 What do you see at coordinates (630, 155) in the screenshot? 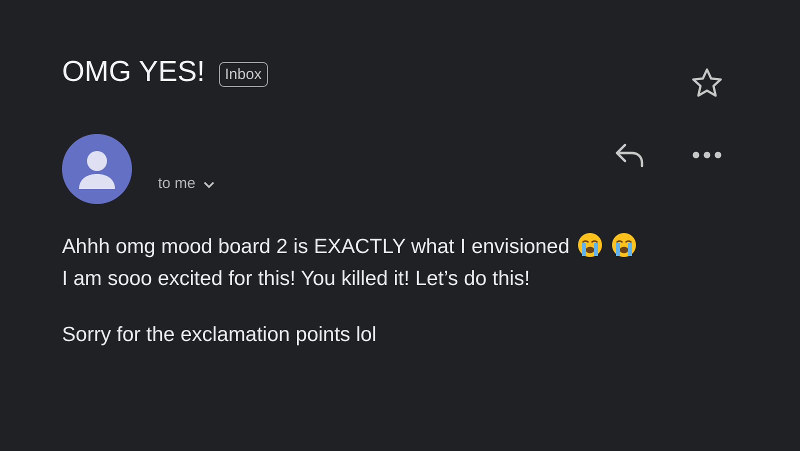
I see `reply-icon` at bounding box center [630, 155].